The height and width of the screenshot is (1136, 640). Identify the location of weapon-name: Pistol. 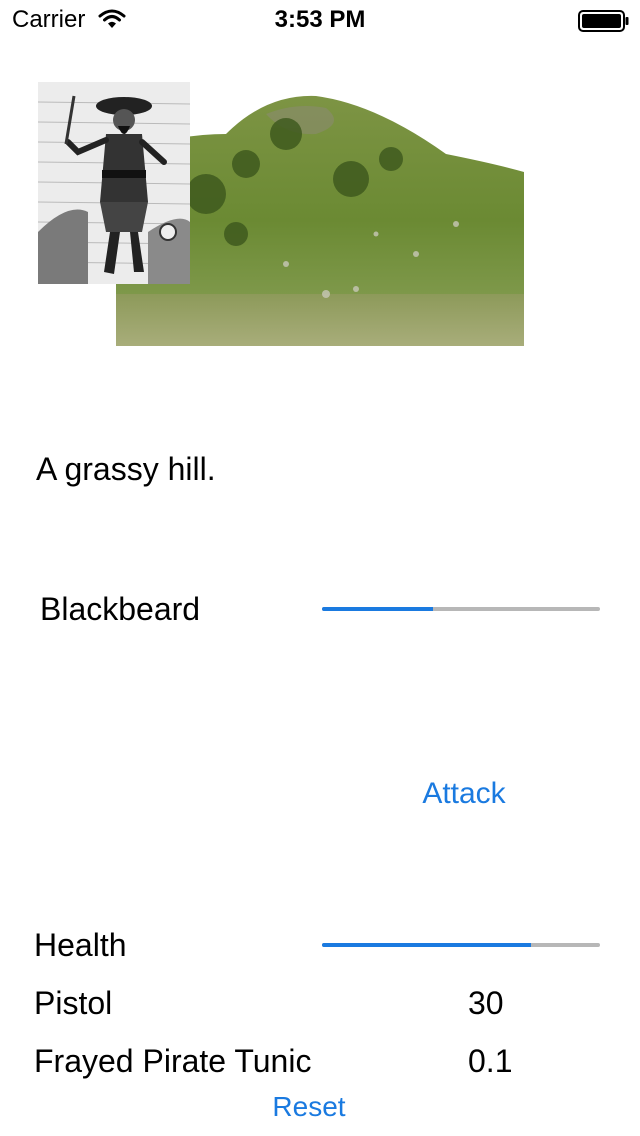
(73, 1003).